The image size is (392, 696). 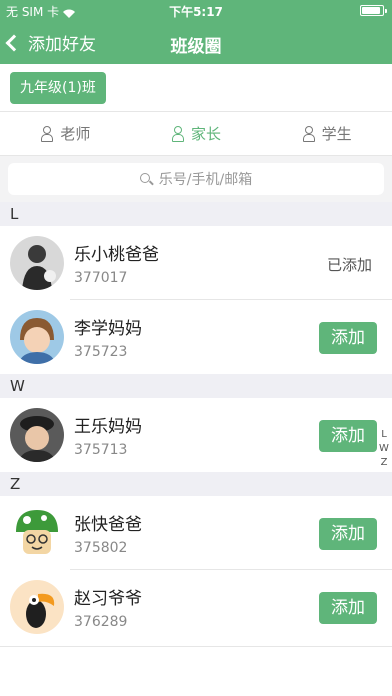 I want to click on role-tabs: 老师 家长 学生, so click(x=196, y=134).